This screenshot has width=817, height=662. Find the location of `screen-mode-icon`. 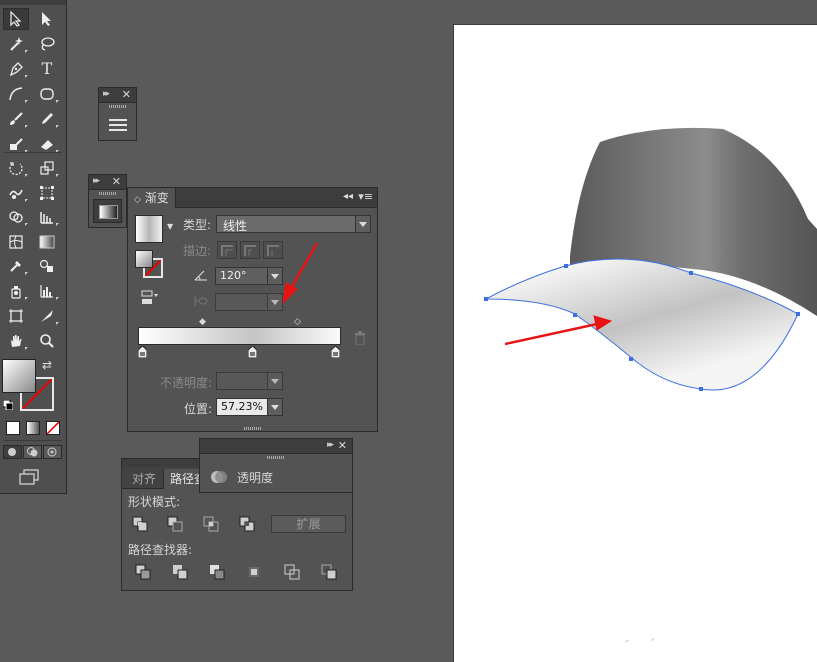

screen-mode-icon is located at coordinates (29, 477).